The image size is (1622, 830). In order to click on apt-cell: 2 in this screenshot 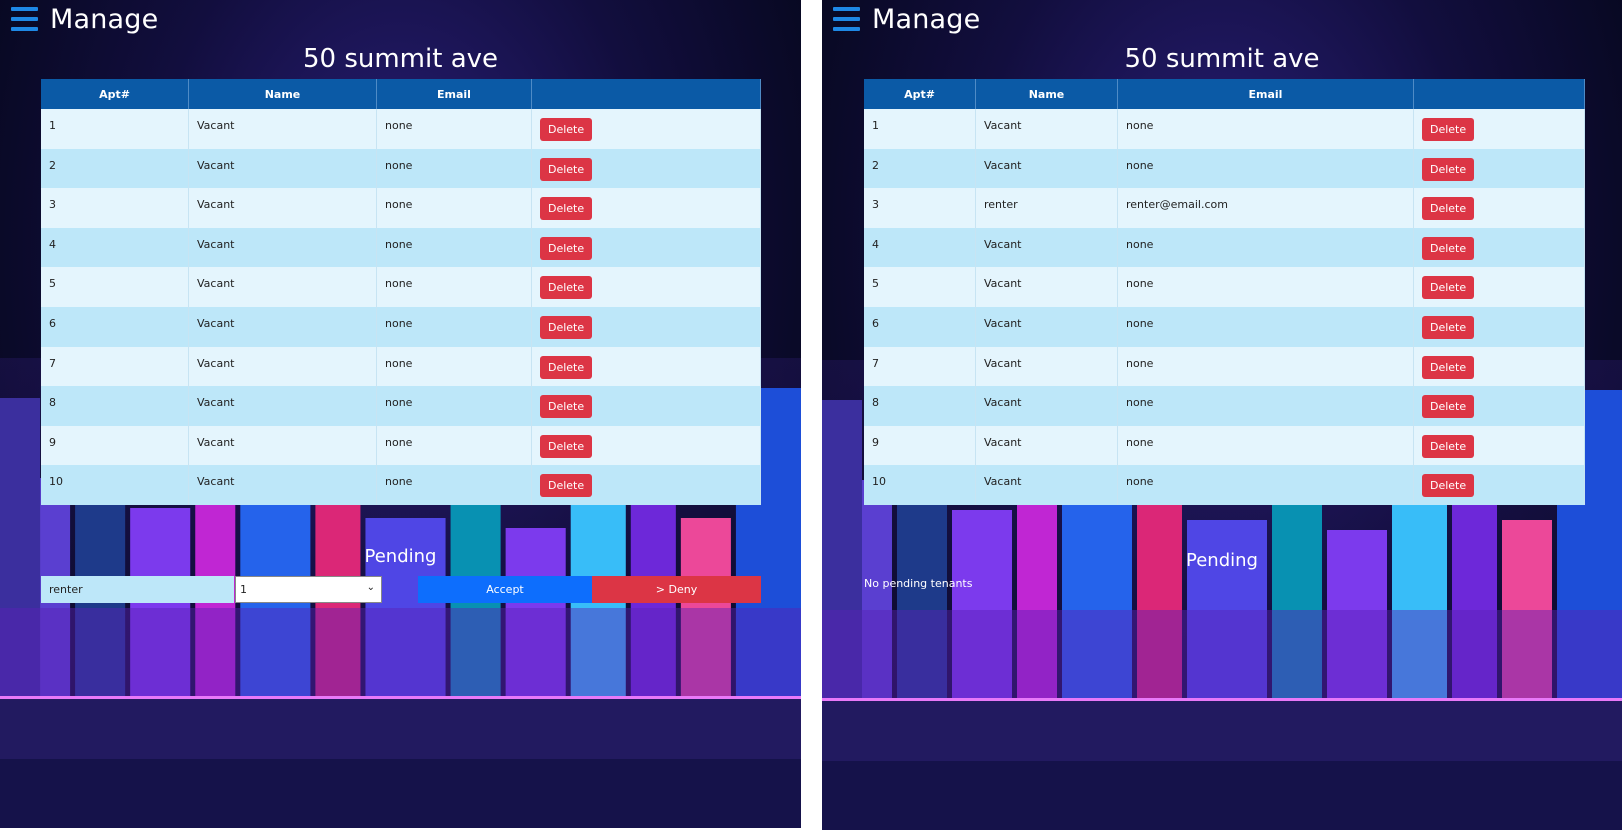, I will do `click(920, 168)`.